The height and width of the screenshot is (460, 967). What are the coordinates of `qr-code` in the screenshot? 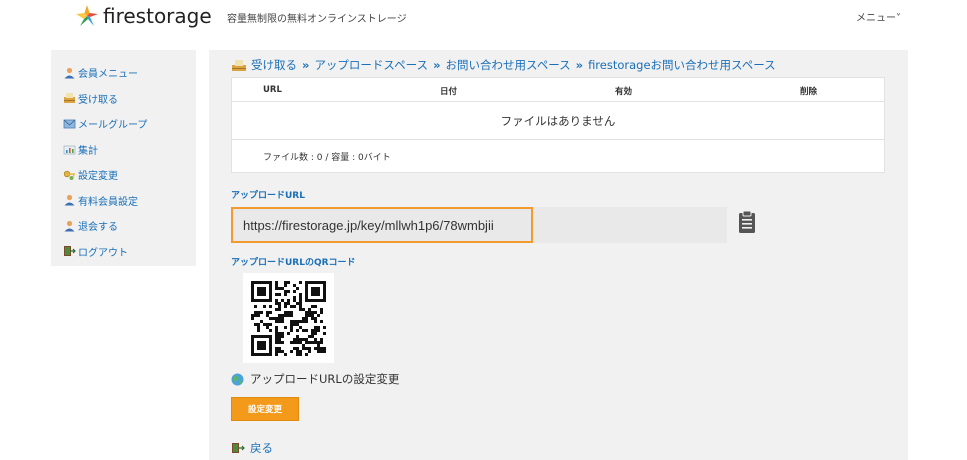 It's located at (288, 318).